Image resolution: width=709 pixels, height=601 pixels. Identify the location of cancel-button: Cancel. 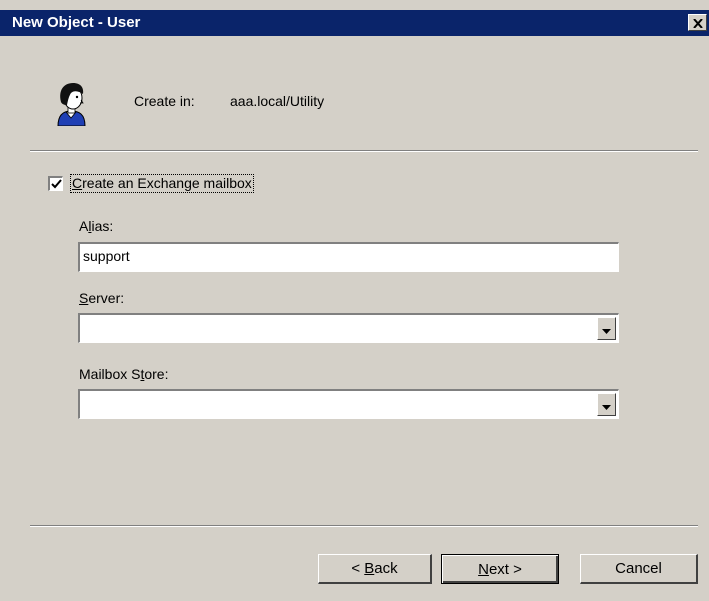
(639, 569).